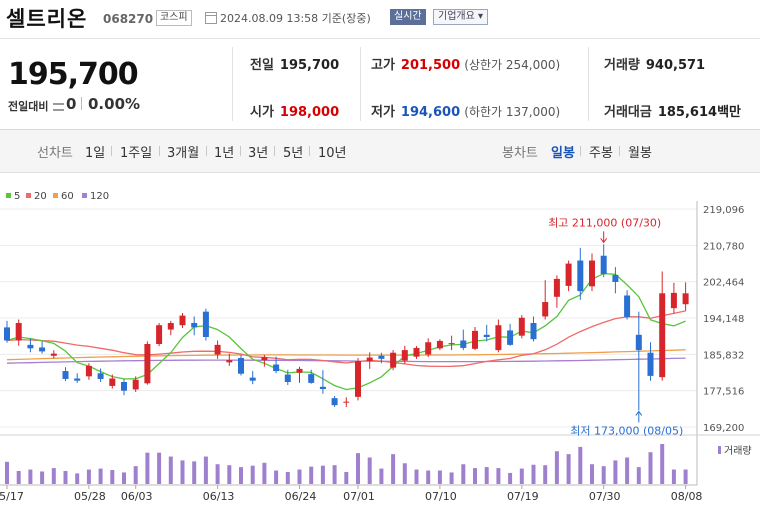 Image resolution: width=760 pixels, height=510 pixels. I want to click on company-overview-button: 기업개요 ▾, so click(460, 17).